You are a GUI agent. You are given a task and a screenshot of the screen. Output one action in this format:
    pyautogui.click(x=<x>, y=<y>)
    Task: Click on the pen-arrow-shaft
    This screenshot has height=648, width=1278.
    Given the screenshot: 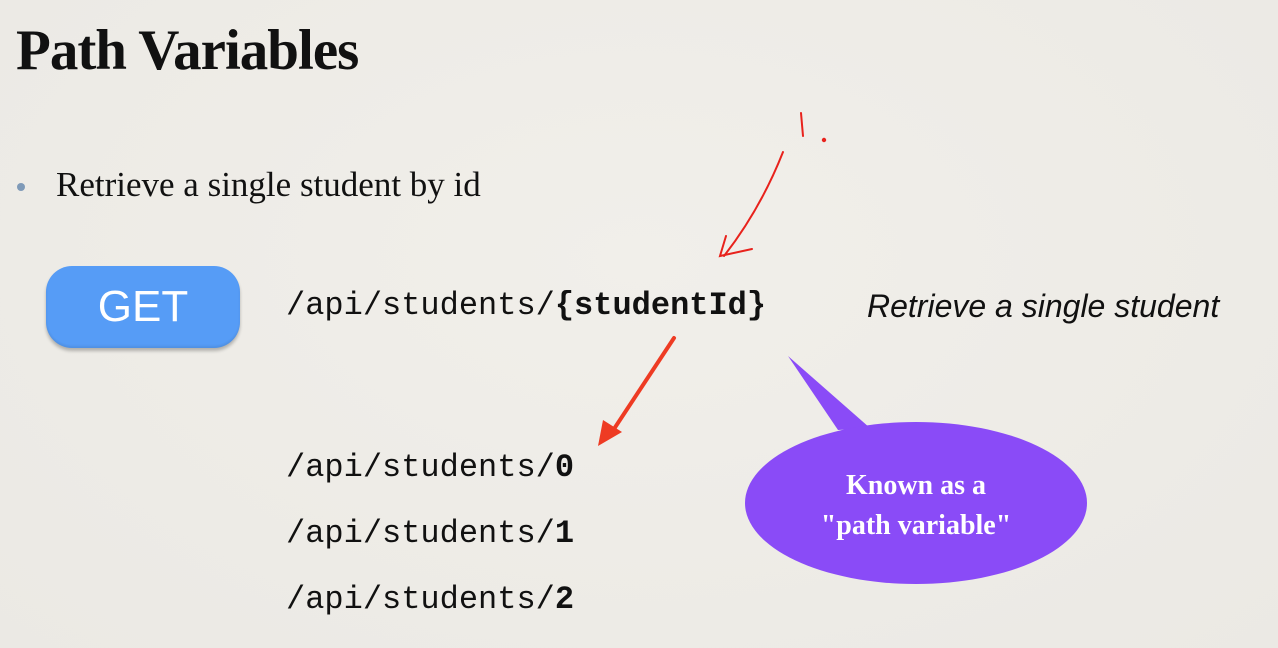 What is the action you would take?
    pyautogui.click(x=753, y=204)
    